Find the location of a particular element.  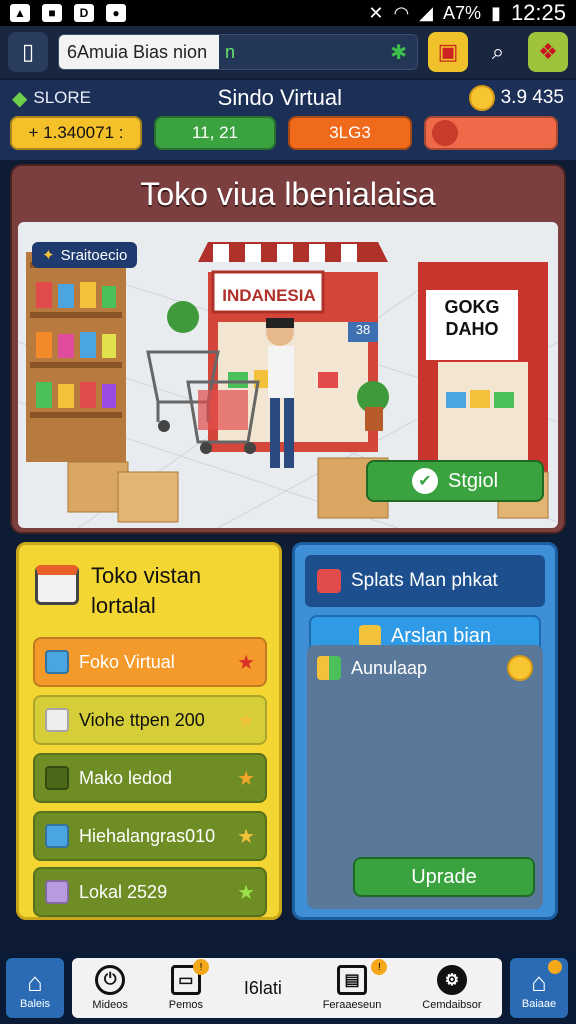

list-item-label: Lokal 2529 is located at coordinates (123, 891).